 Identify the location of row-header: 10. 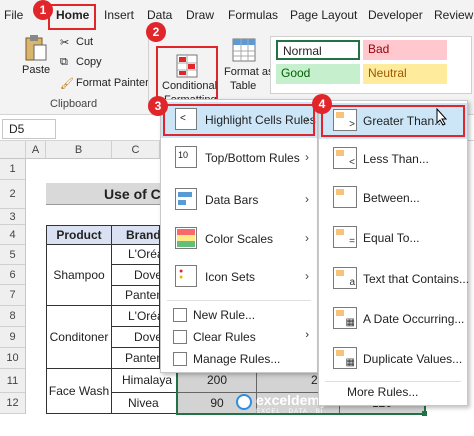
(13, 358).